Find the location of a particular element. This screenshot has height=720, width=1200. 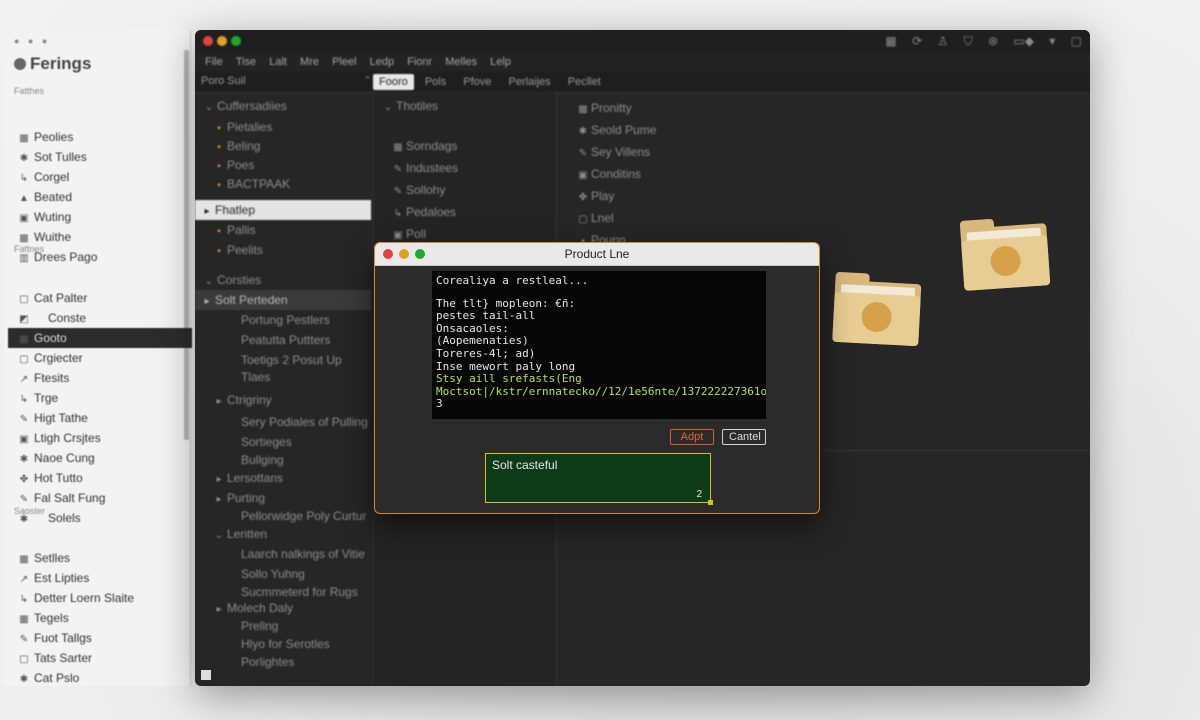

sidebar-item: ✎ Fal Salt Fung is located at coordinates (102, 498).